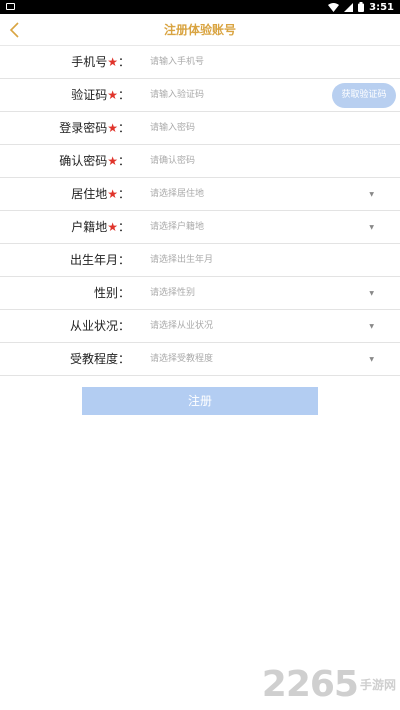 The height and width of the screenshot is (710, 400). I want to click on residence-label: 居住地★：, so click(100, 194).